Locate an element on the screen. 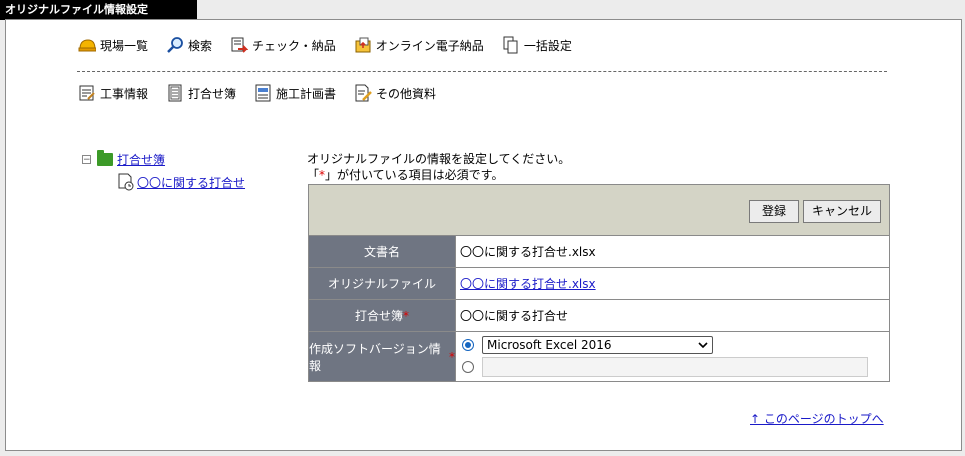 This screenshot has width=965, height=456. nav-label: 現場一覧 is located at coordinates (124, 45).